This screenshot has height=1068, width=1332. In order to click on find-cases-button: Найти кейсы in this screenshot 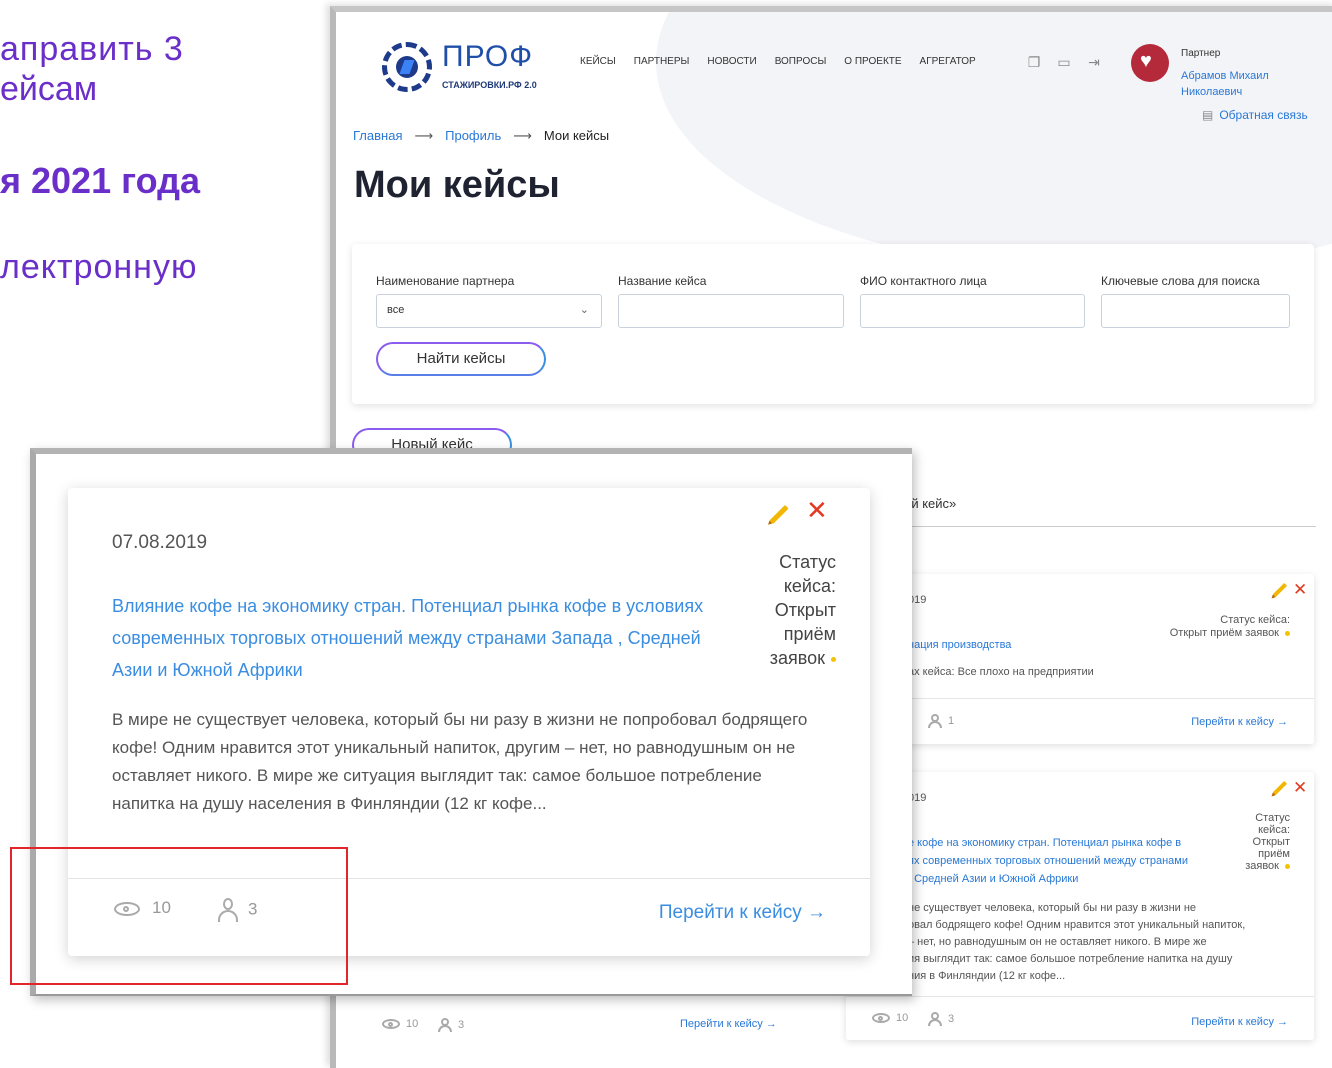, I will do `click(461, 359)`.